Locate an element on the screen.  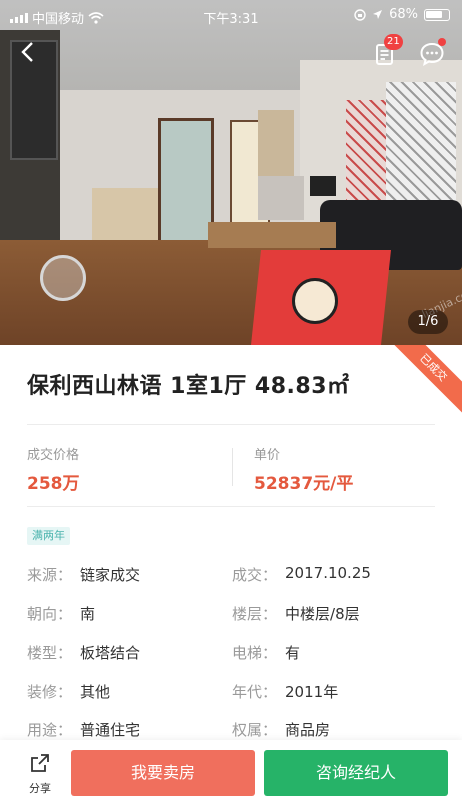
detail-building-type: 楼型： 板塔结合 is located at coordinates (83, 652).